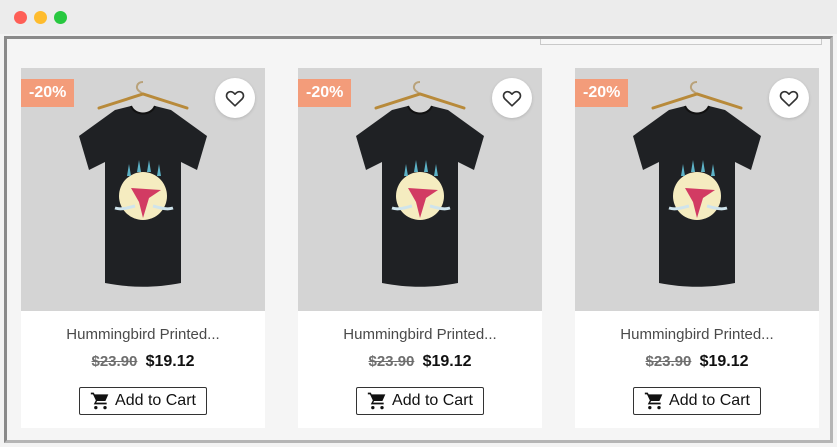 This screenshot has width=837, height=447. What do you see at coordinates (60, 17) in the screenshot?
I see `maximize-window-button` at bounding box center [60, 17].